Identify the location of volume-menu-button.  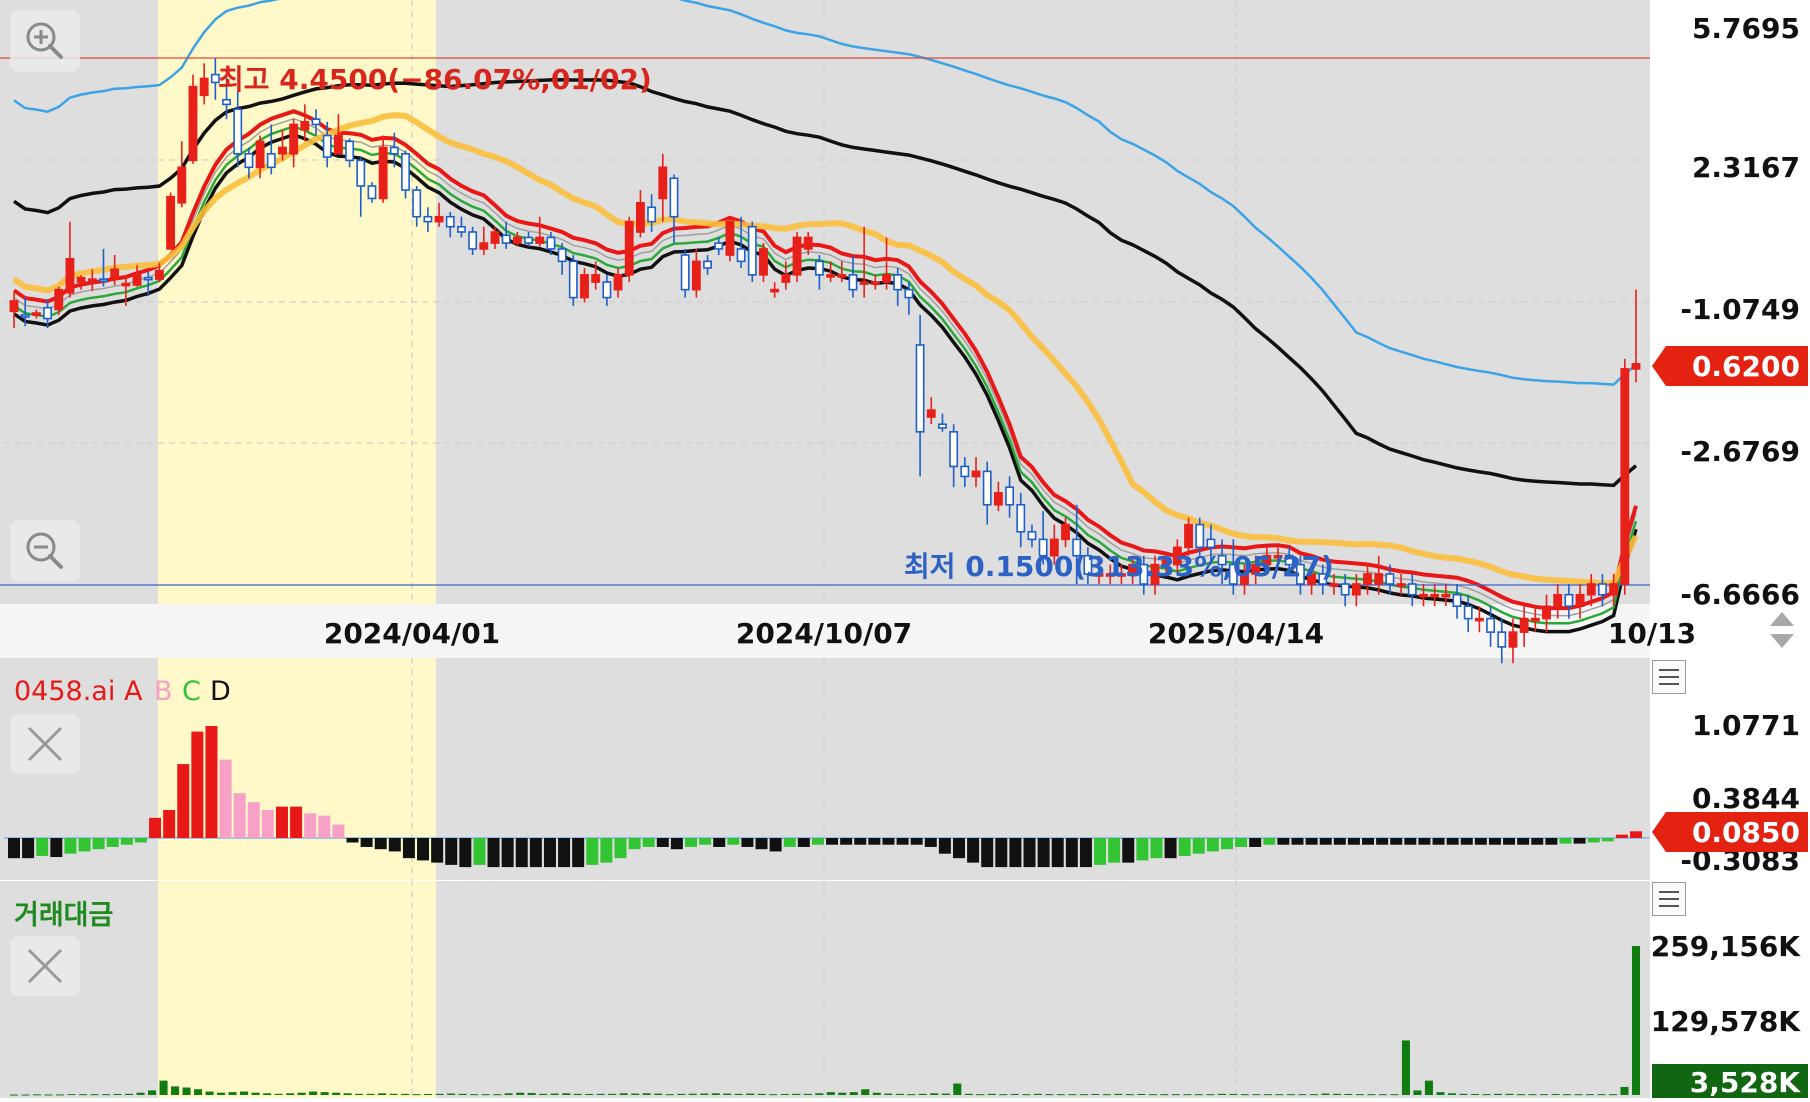
(1669, 899).